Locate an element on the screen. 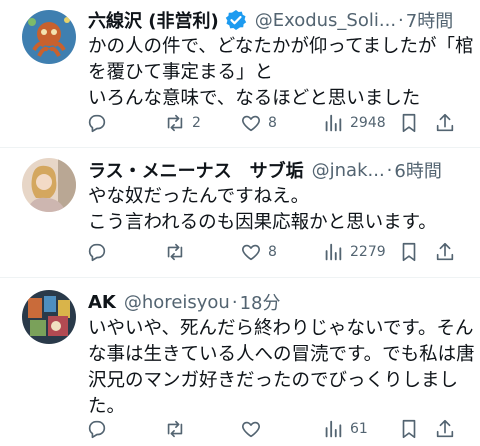  view-count: 2948 is located at coordinates (368, 123).